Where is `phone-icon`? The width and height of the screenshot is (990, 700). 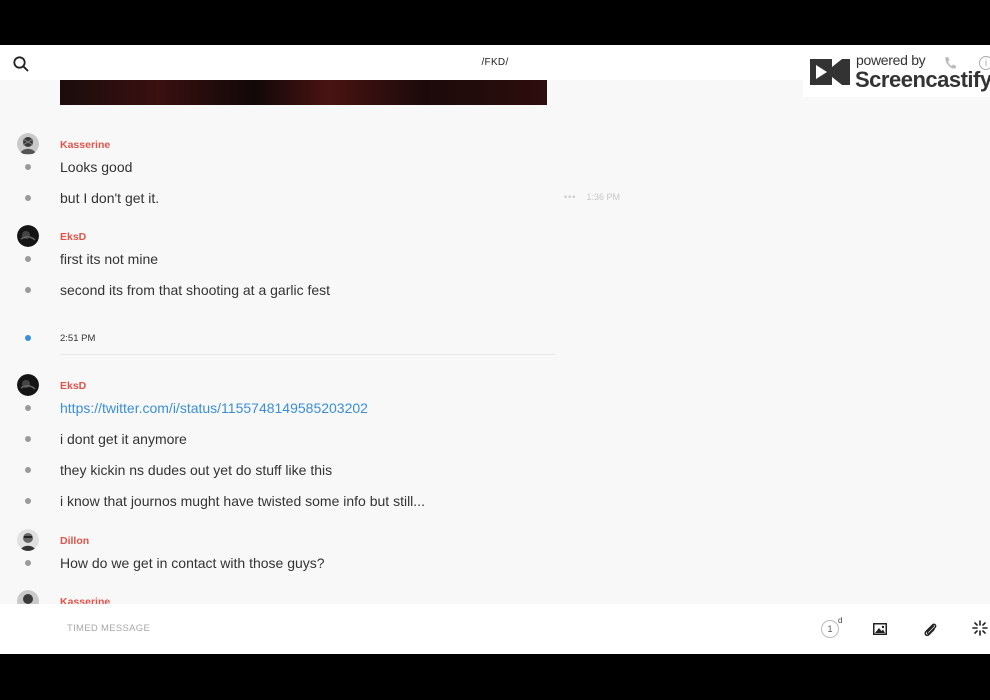 phone-icon is located at coordinates (951, 63).